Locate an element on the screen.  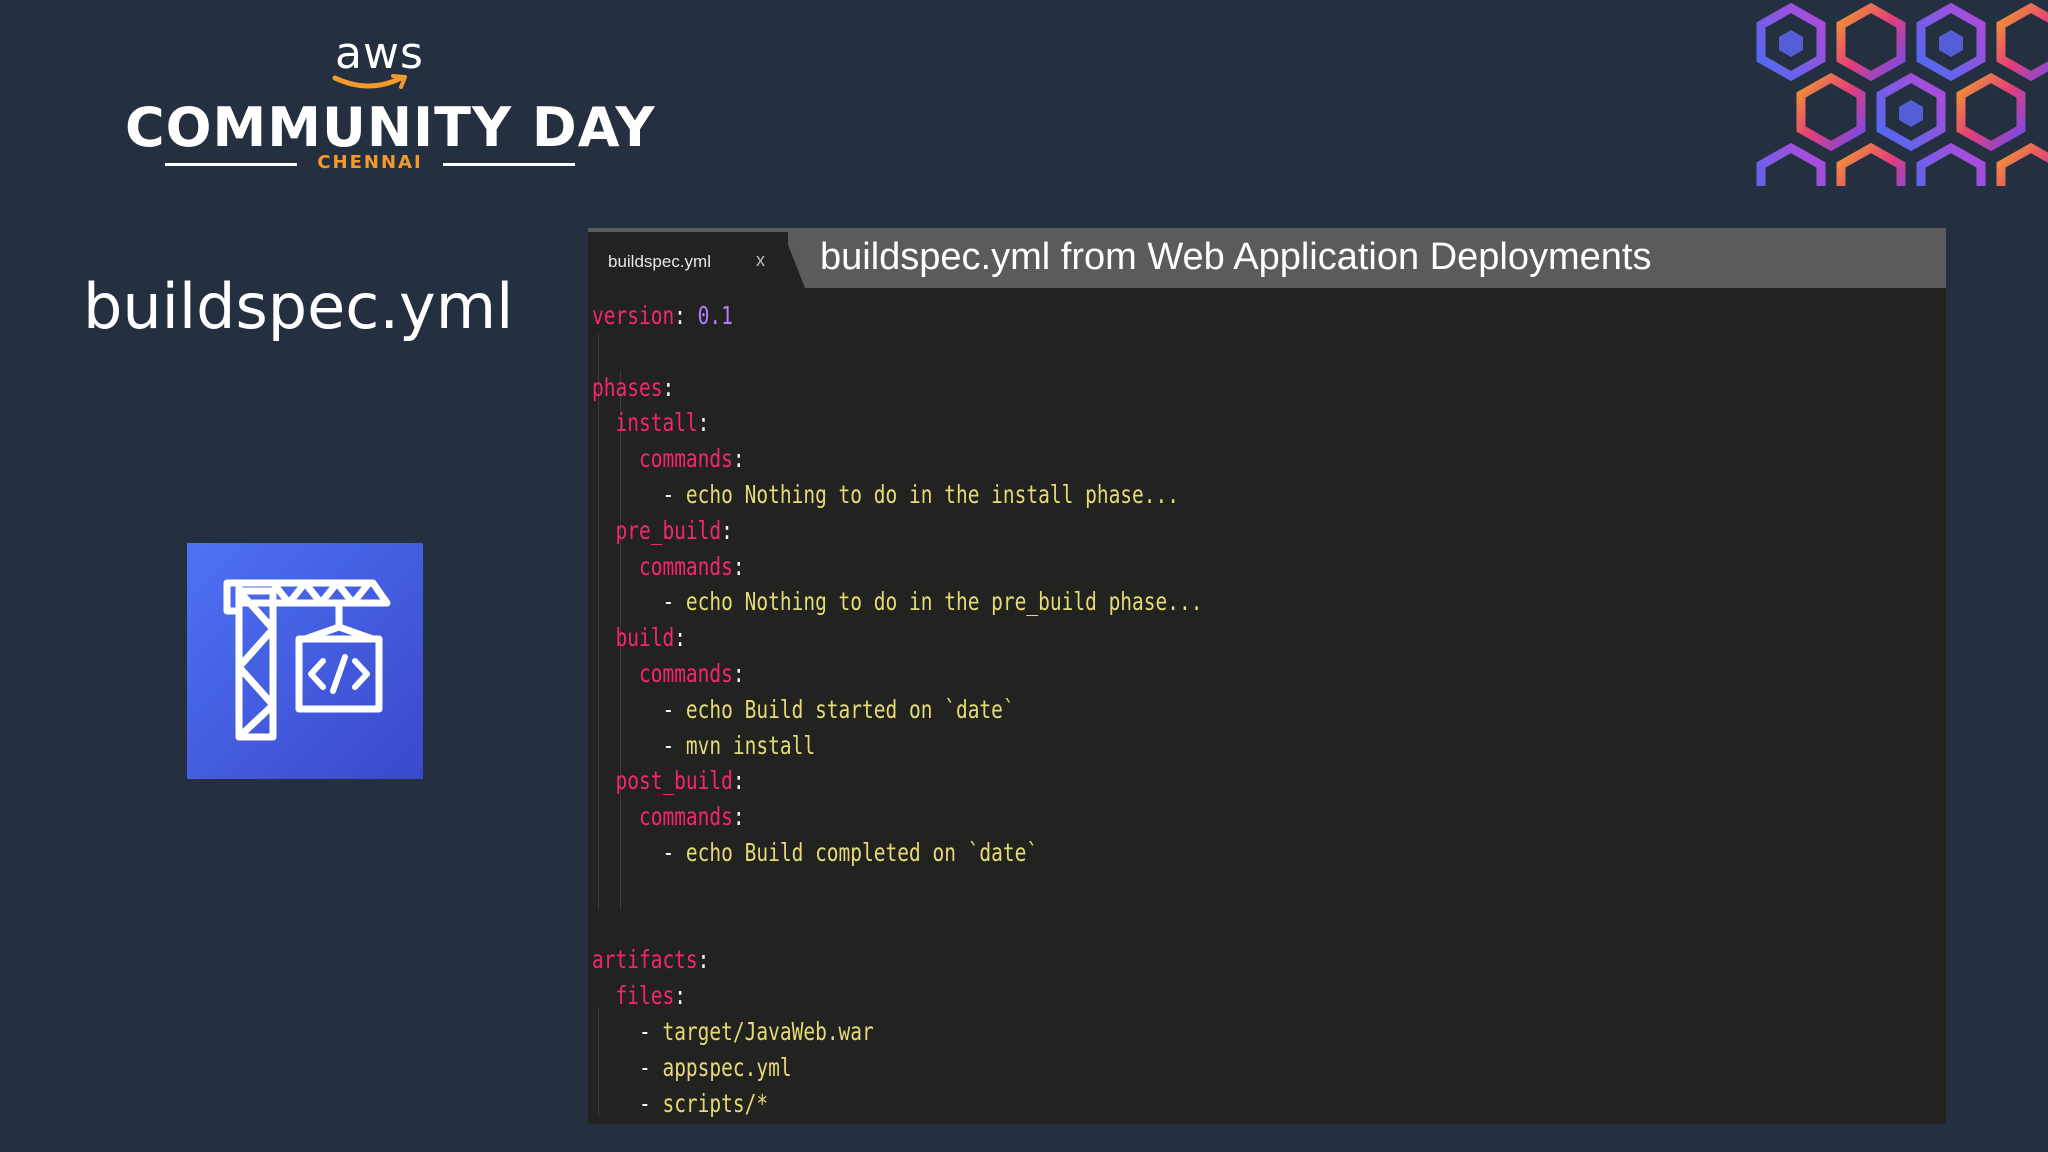
aws-community-day-logo: aws COMMUNITY DAY CHENNAI is located at coordinates (390, 103).